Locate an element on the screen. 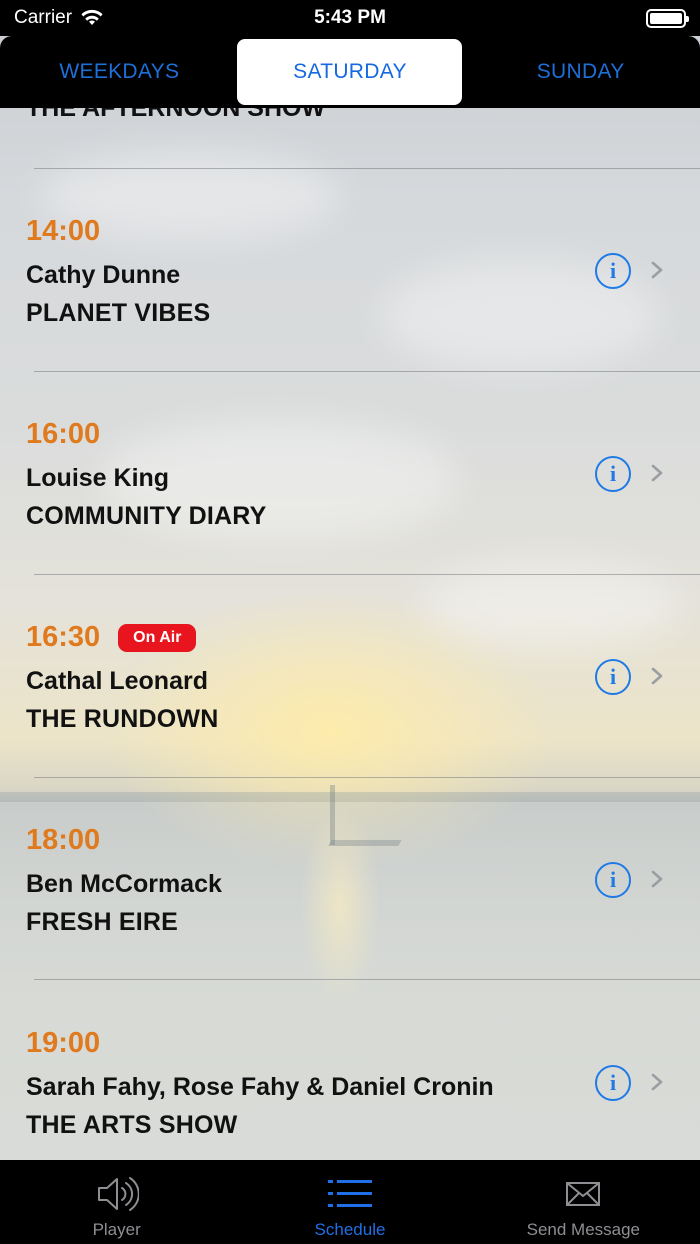 Image resolution: width=700 pixels, height=1244 pixels. segment-sunday: SUNDAY is located at coordinates (580, 72).